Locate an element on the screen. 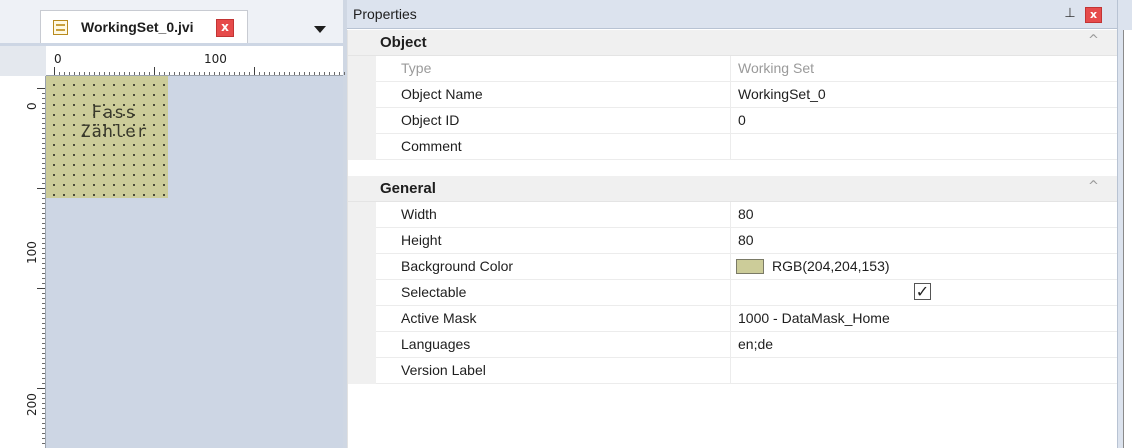 Image resolution: width=1132 pixels, height=448 pixels. property-row-comment: Comment is located at coordinates (733, 147).